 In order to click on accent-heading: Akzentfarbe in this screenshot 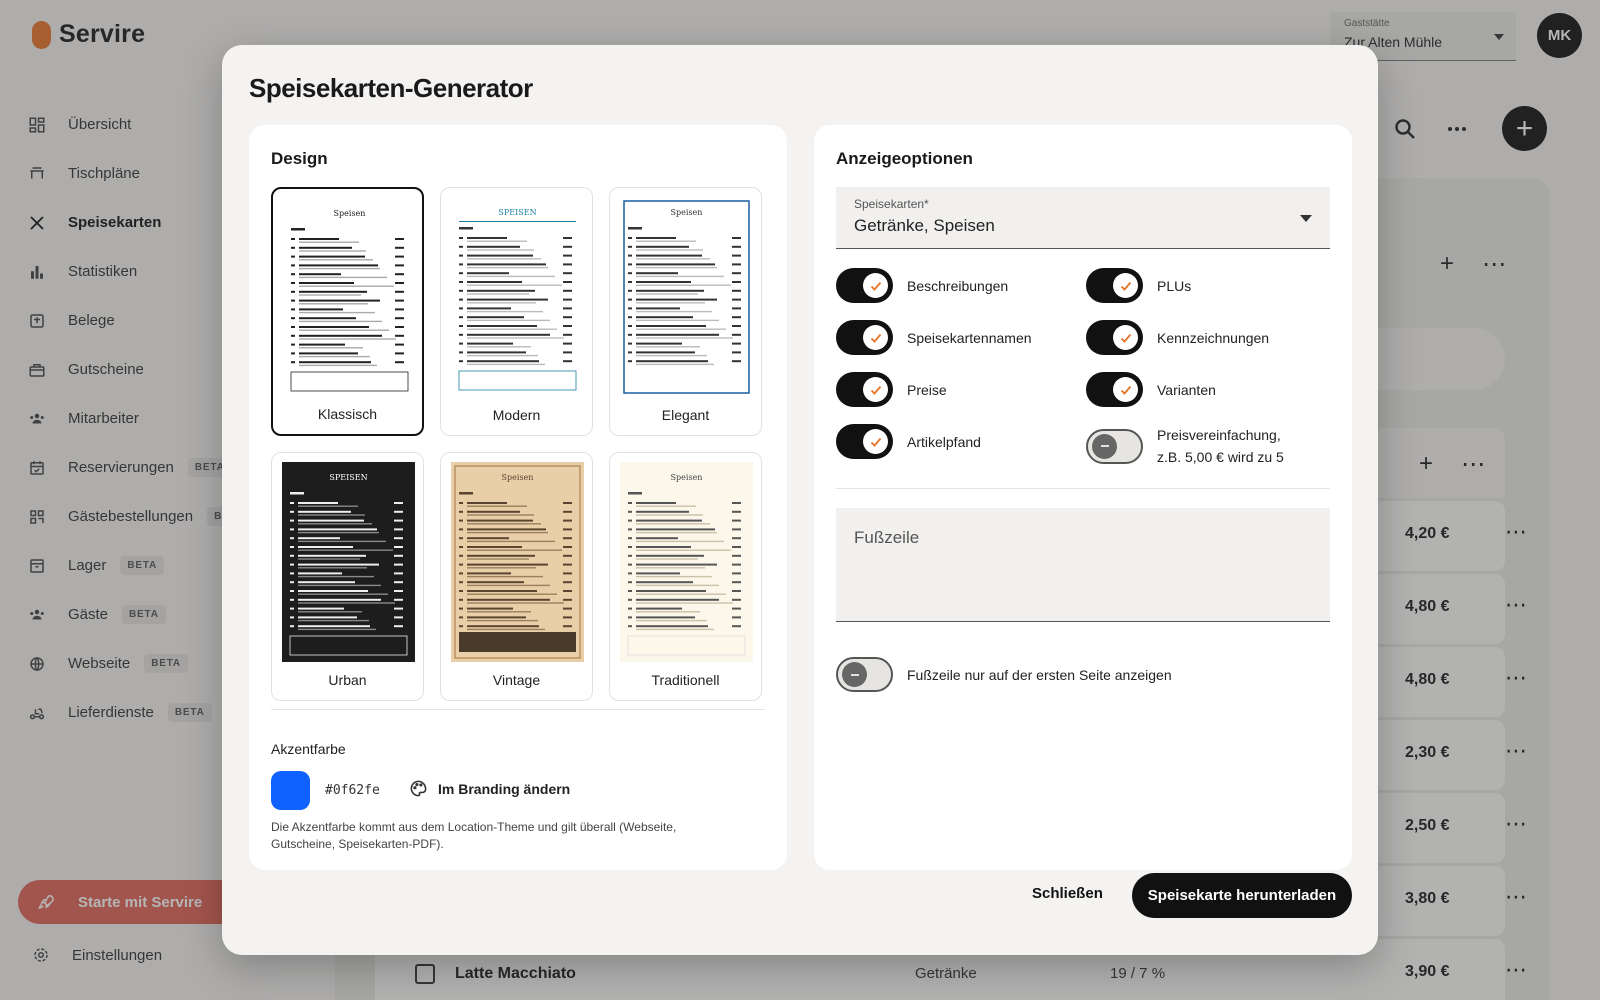, I will do `click(308, 749)`.